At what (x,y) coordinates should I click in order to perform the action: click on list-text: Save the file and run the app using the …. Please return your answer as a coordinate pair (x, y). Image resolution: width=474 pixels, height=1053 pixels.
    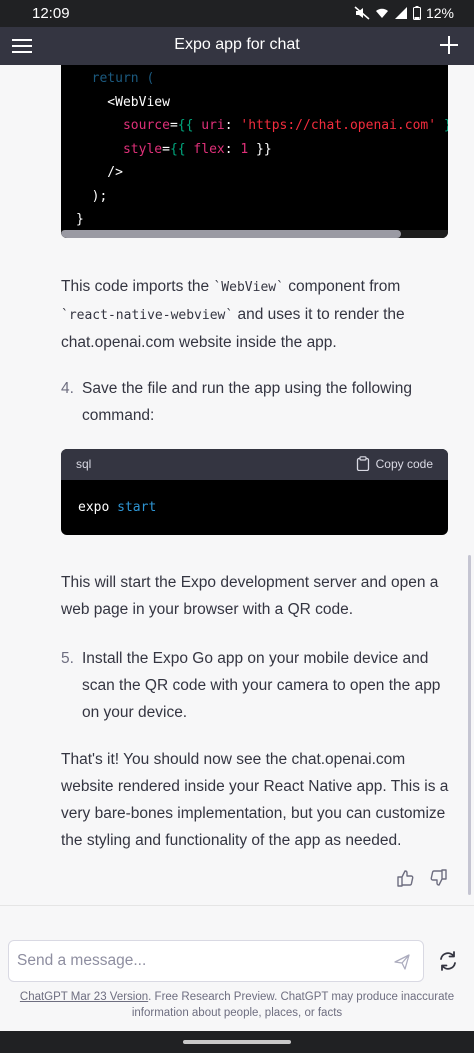
    Looking at the image, I should click on (247, 402).